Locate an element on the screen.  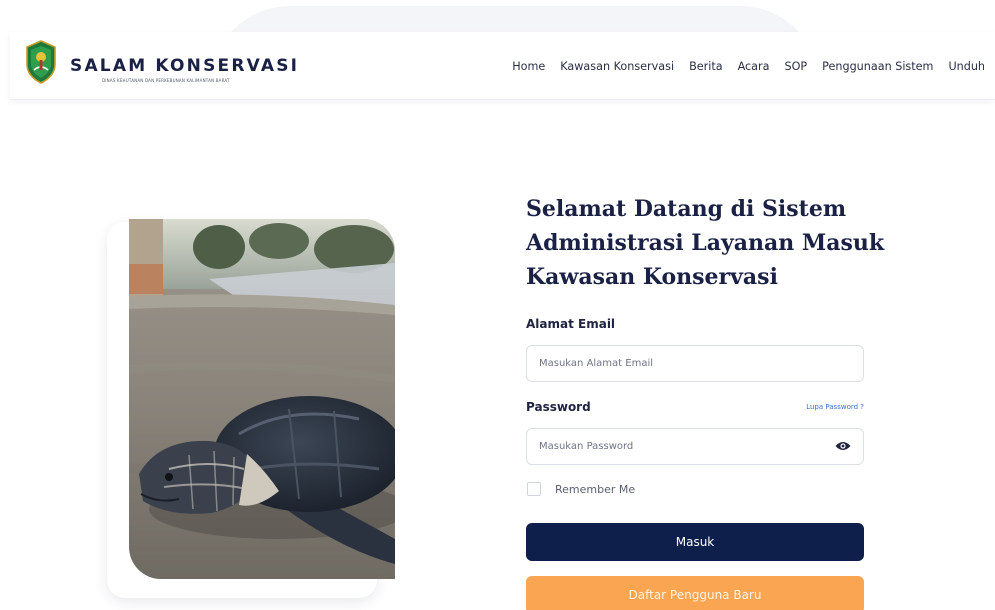
forgot-password-link: Lupa Password ? is located at coordinates (835, 407).